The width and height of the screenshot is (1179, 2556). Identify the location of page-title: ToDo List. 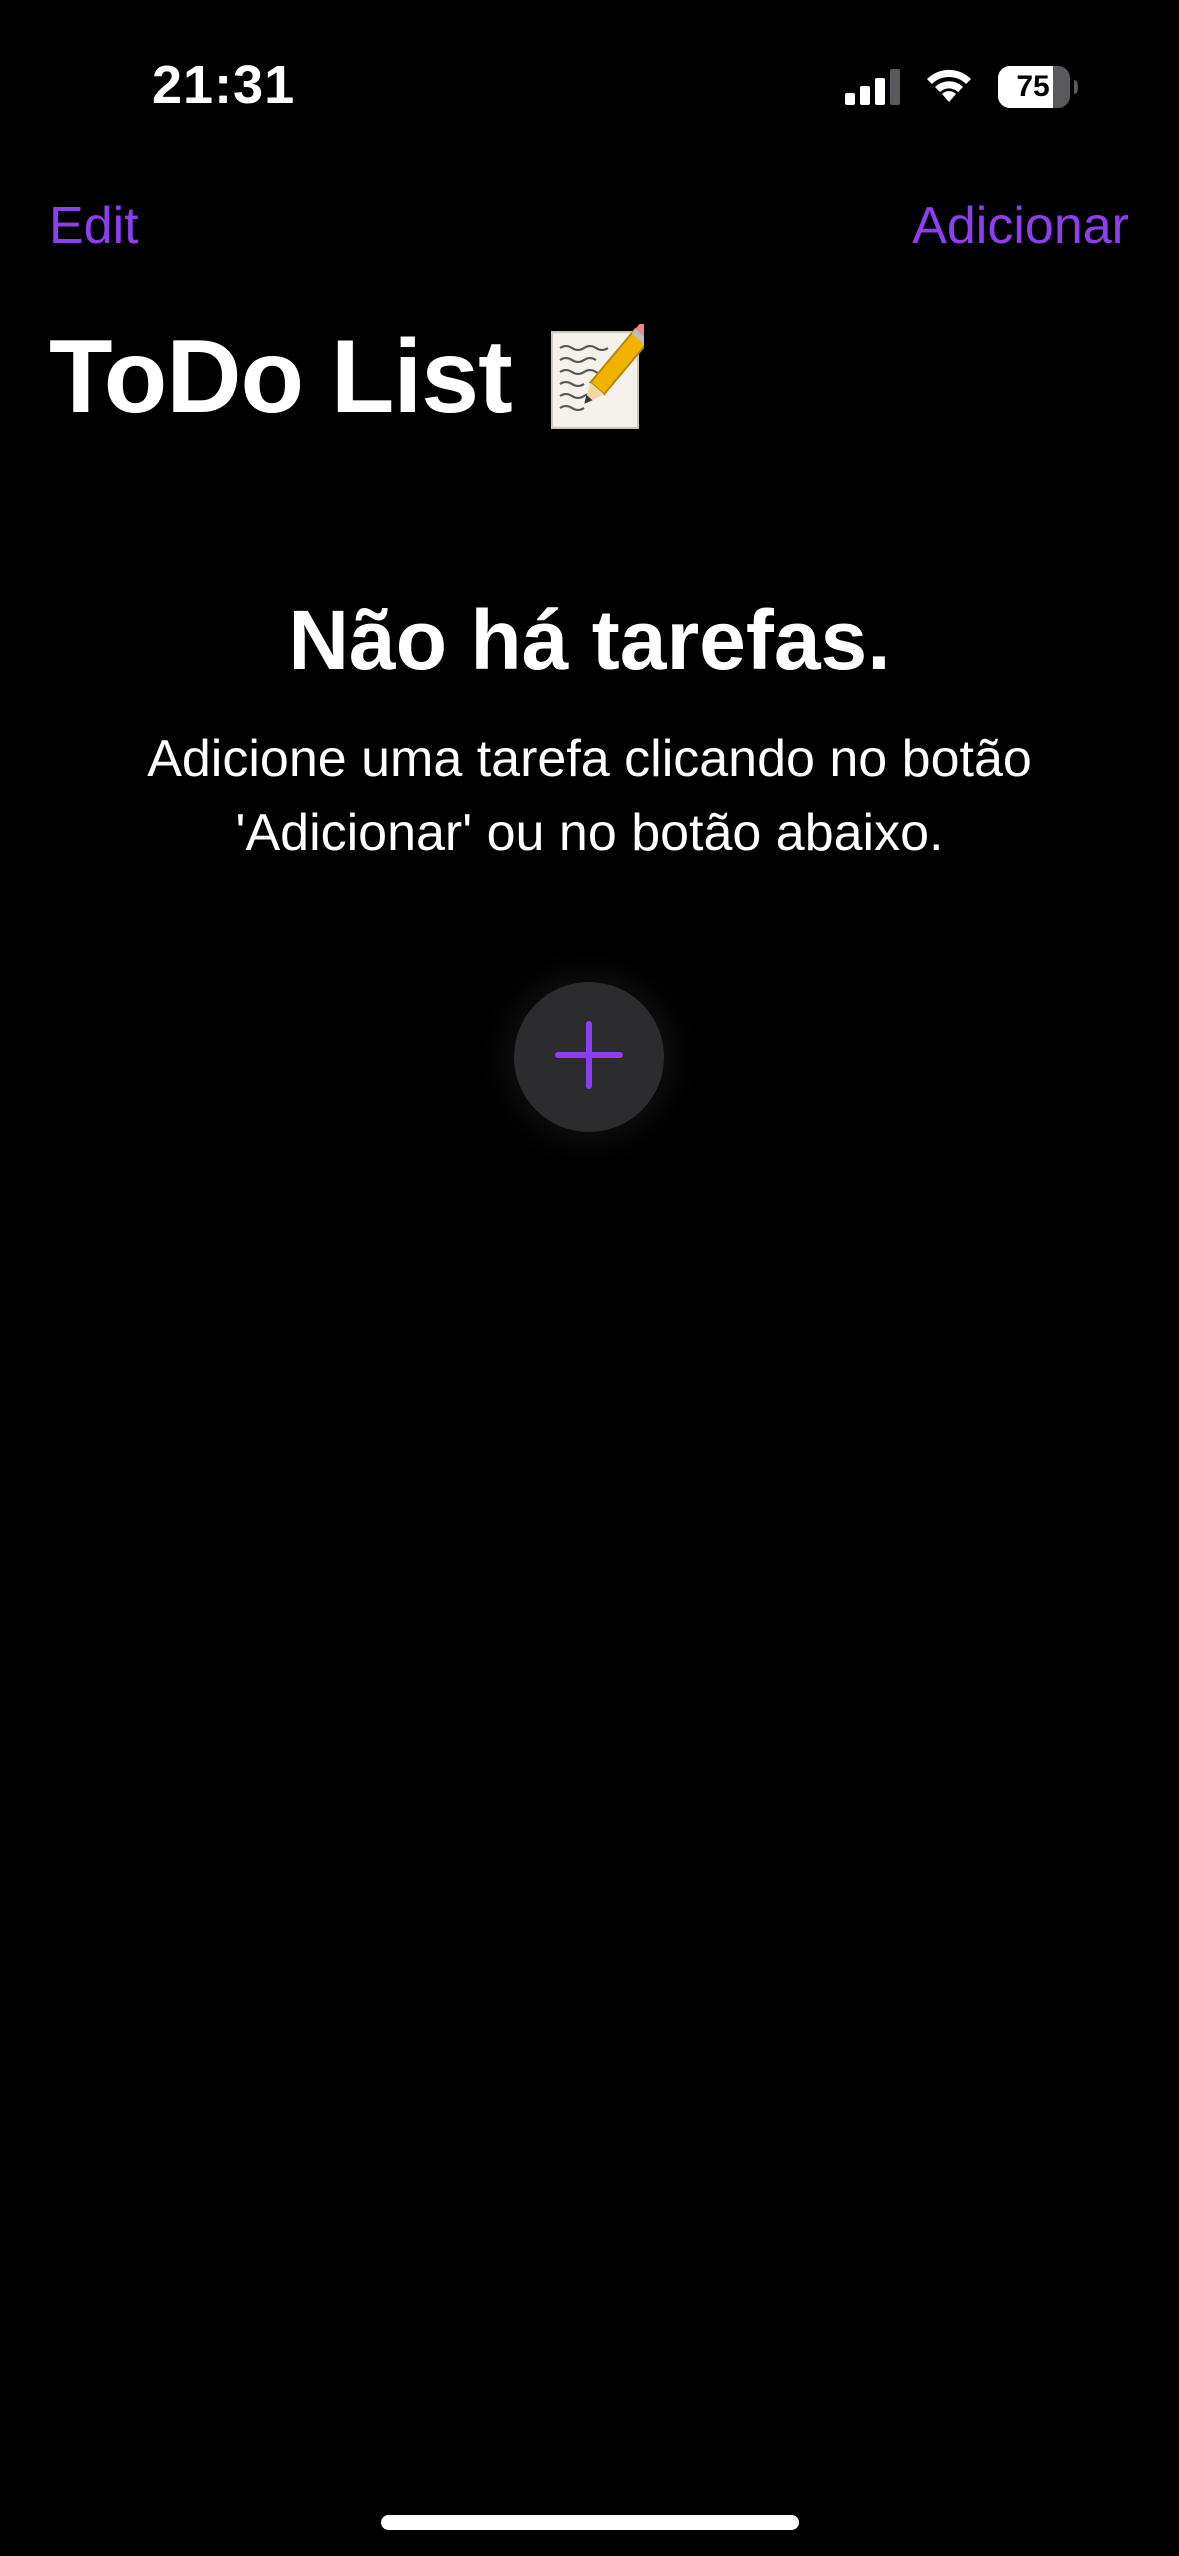
(352, 377).